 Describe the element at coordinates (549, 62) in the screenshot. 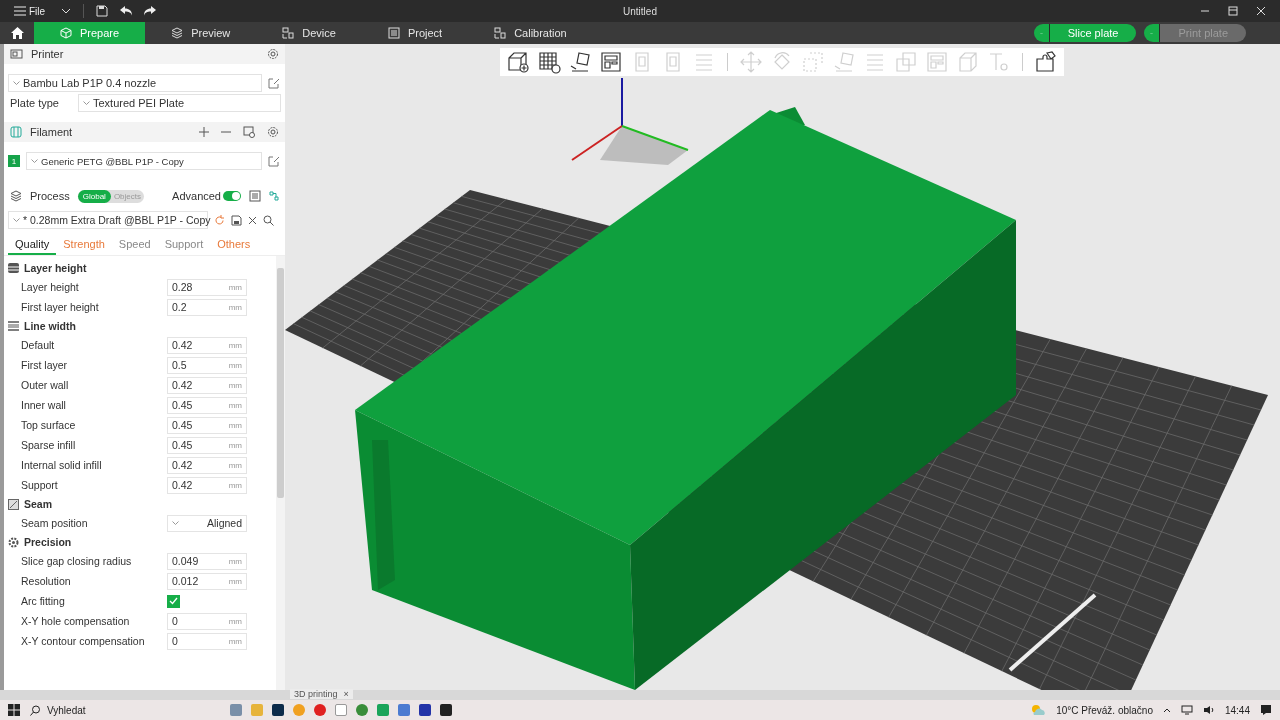

I see `grid-icon` at that location.